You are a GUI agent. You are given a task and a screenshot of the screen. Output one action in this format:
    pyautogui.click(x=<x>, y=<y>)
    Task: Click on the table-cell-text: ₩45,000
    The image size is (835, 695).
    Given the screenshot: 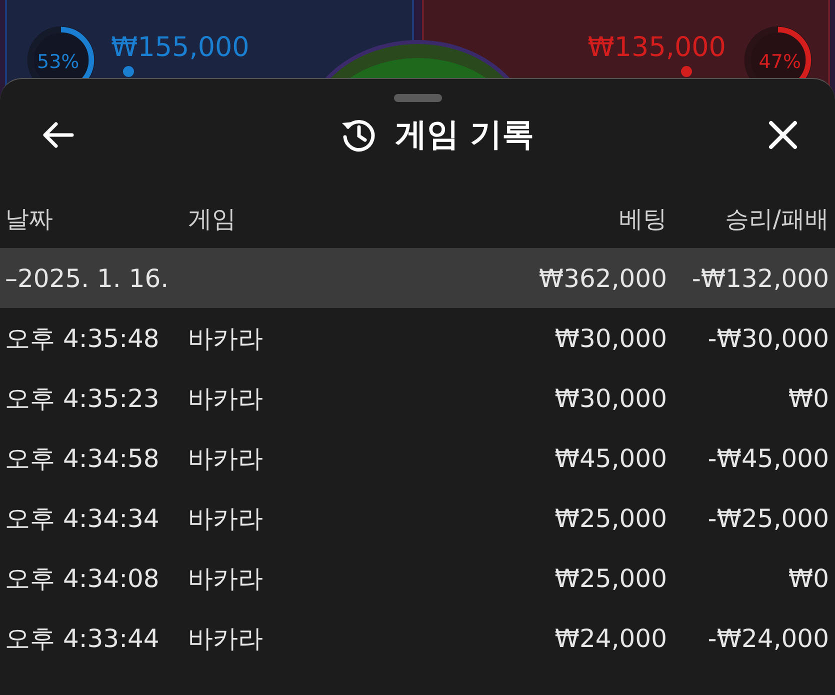 What is the action you would take?
    pyautogui.click(x=610, y=458)
    